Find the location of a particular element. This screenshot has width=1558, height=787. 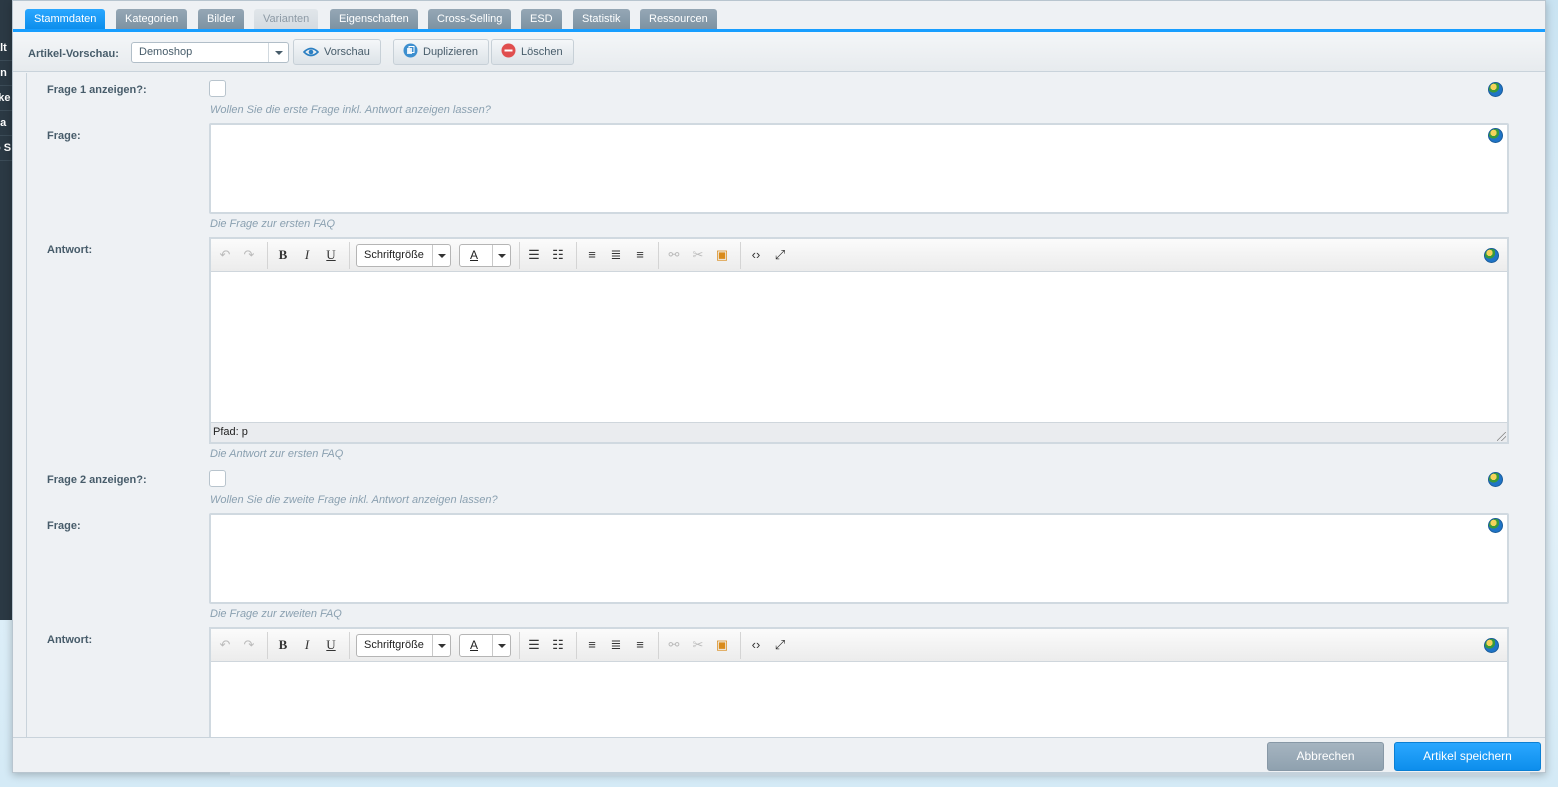

duplicate-icon is located at coordinates (410, 55).